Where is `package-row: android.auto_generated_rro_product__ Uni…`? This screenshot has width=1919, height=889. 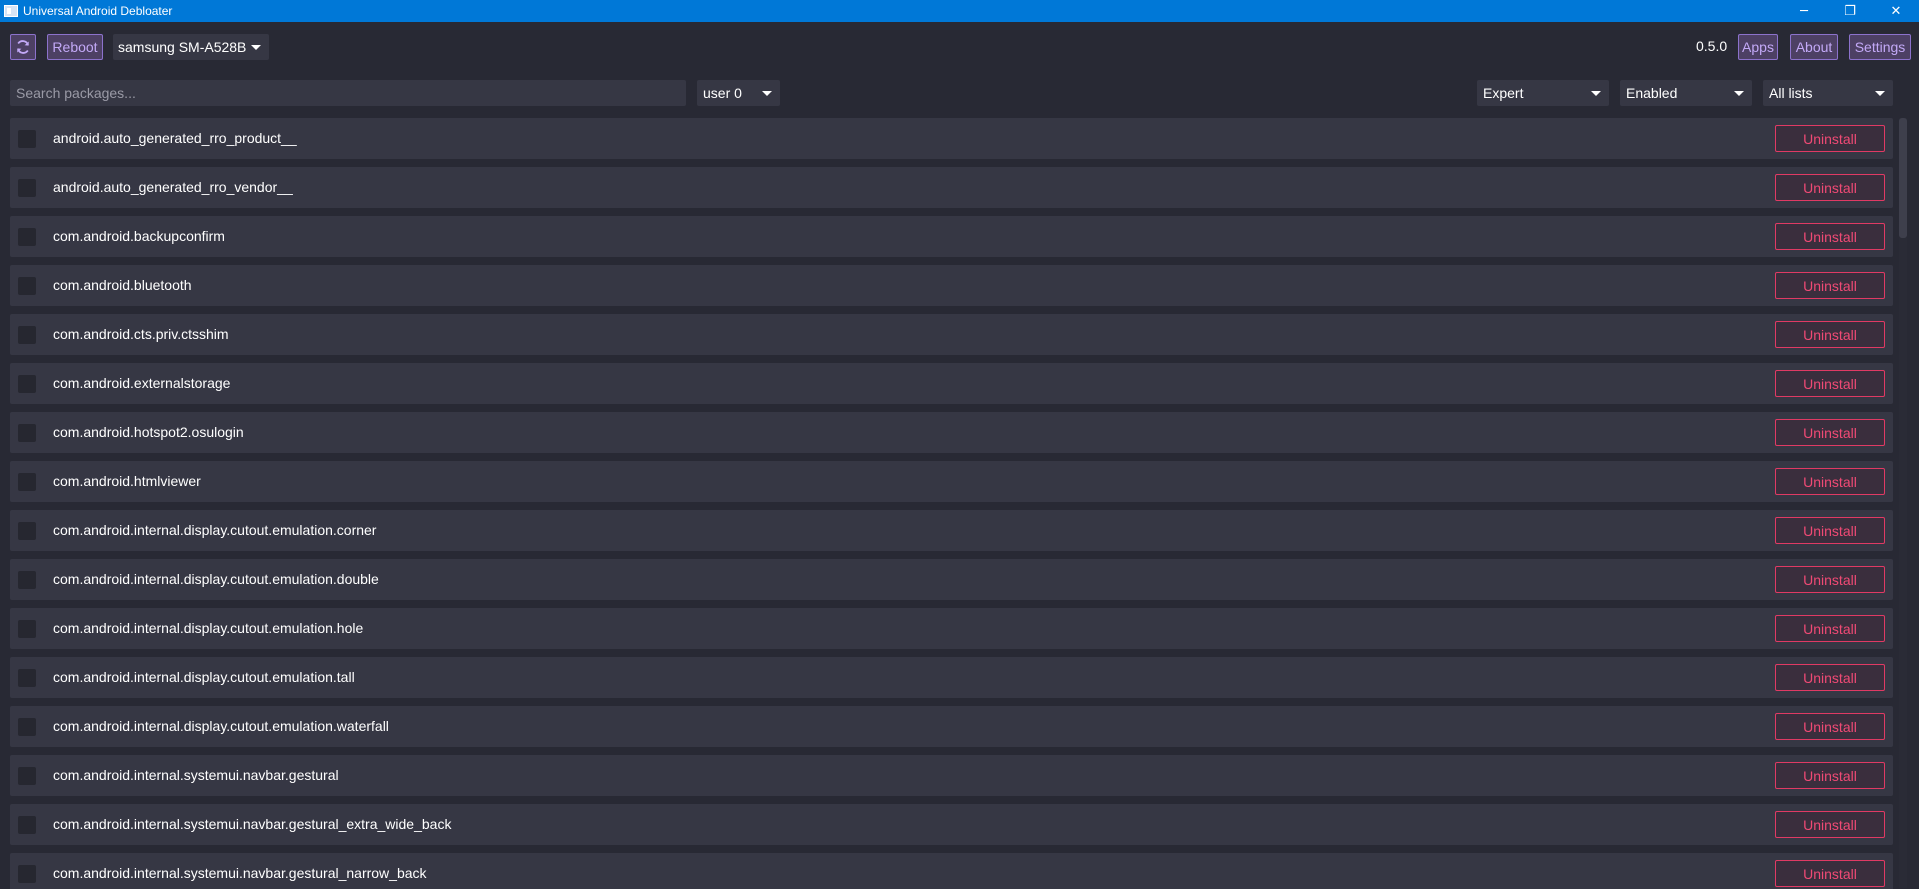
package-row: android.auto_generated_rro_product__ Uni… is located at coordinates (951, 138).